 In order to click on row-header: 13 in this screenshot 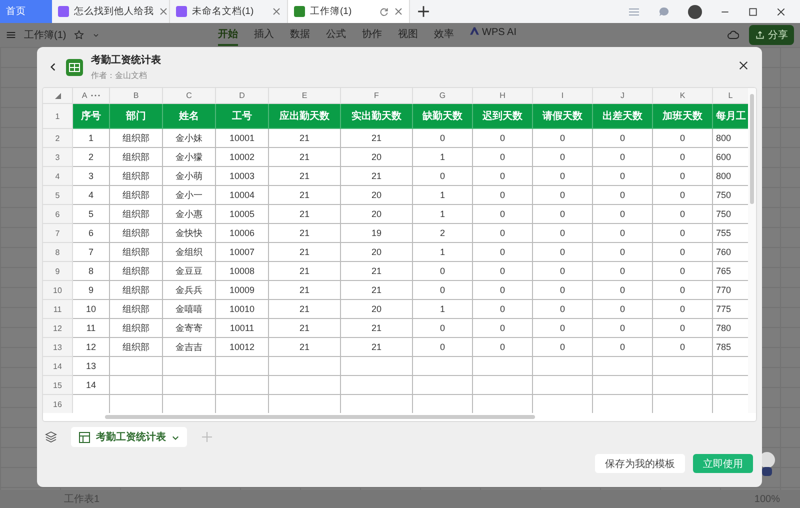, I will do `click(58, 347)`.